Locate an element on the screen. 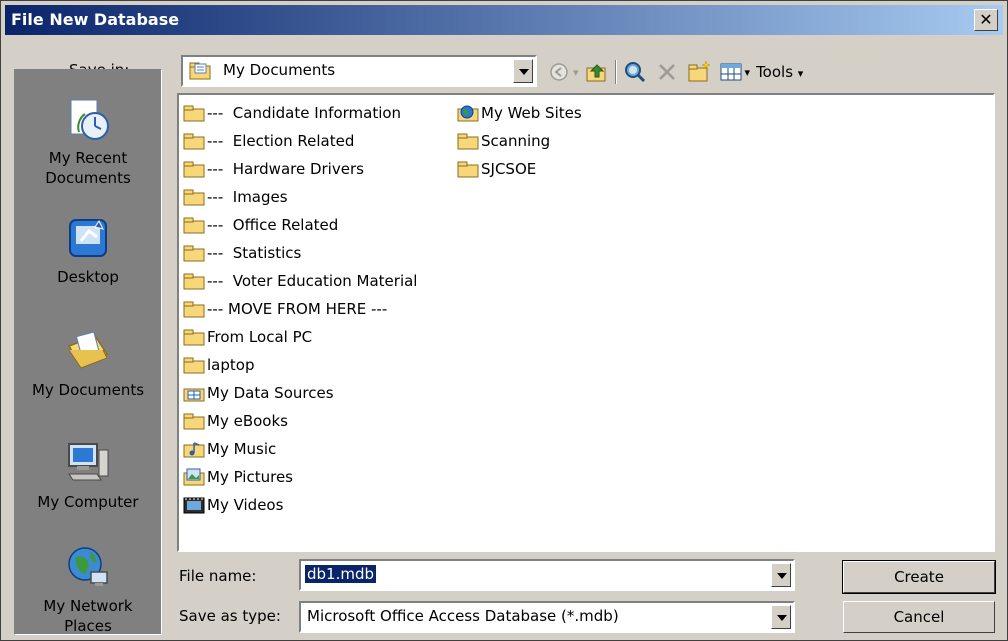  place-label: My Documents is located at coordinates (88, 390).